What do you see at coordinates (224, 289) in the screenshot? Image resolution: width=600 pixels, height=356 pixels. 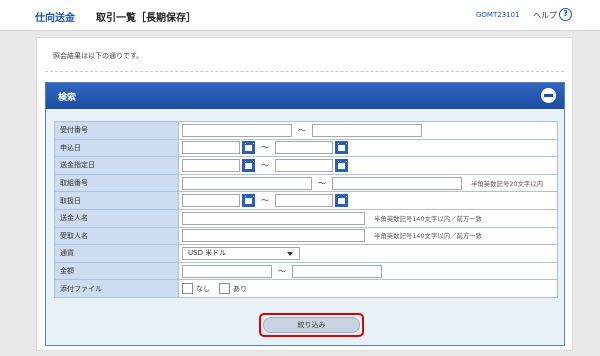 I see `attachment-yes-checkbox` at bounding box center [224, 289].